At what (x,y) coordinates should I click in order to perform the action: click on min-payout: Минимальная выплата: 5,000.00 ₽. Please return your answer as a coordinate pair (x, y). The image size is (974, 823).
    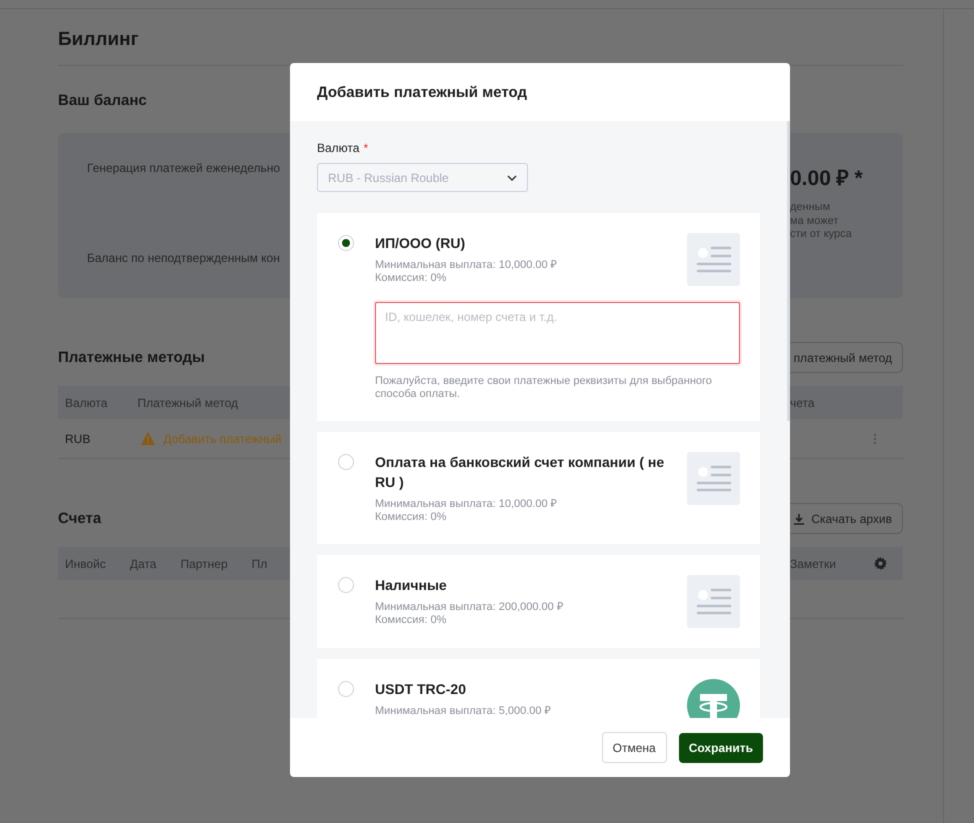
    Looking at the image, I should click on (463, 711).